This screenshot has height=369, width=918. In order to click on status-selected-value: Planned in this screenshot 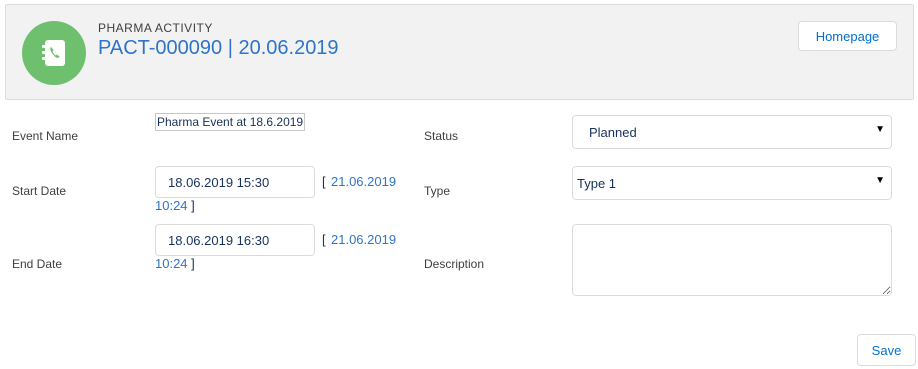, I will do `click(613, 132)`.